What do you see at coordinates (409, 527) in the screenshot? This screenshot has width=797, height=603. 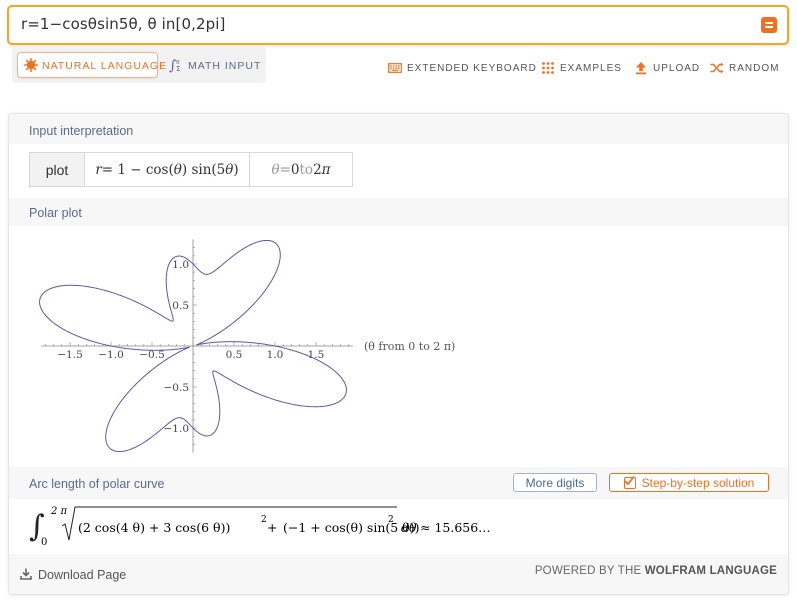 I see `d-theta: dθ` at bounding box center [409, 527].